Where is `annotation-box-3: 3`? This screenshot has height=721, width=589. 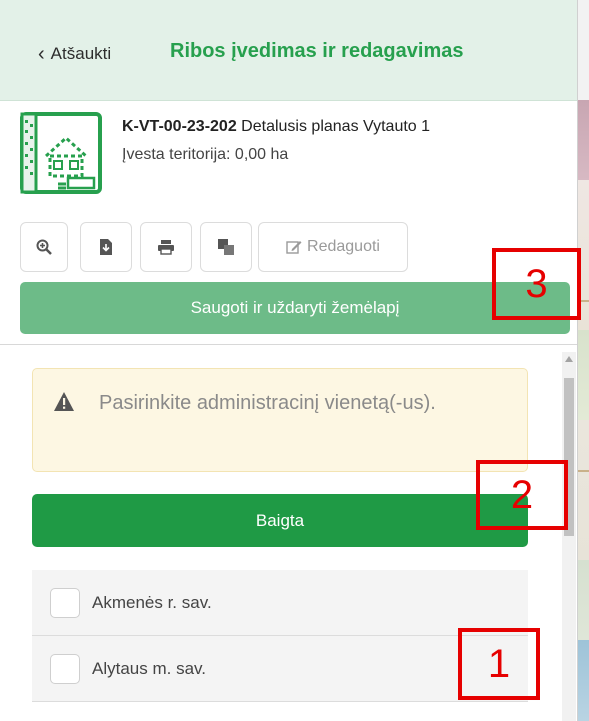
annotation-box-3: 3 is located at coordinates (536, 284).